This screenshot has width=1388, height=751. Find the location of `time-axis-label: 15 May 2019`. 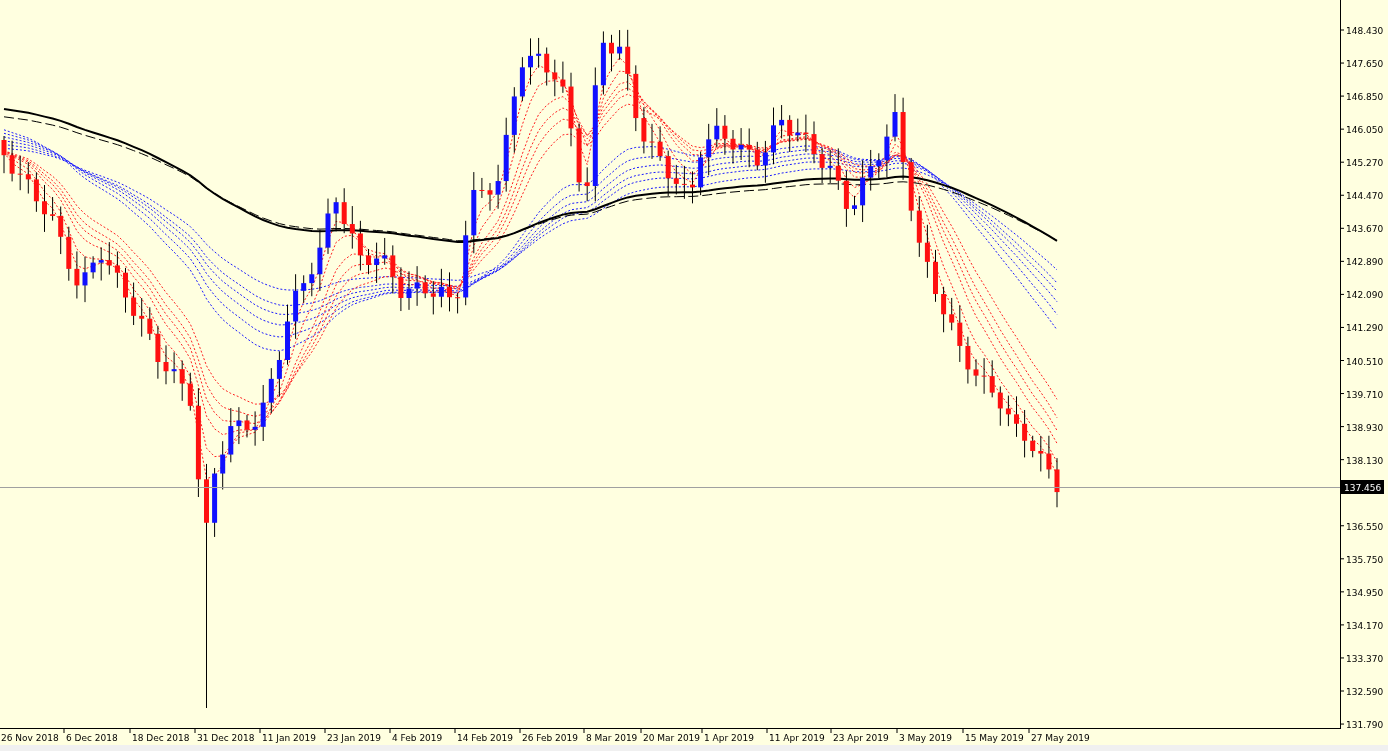

time-axis-label: 15 May 2019 is located at coordinates (994, 738).